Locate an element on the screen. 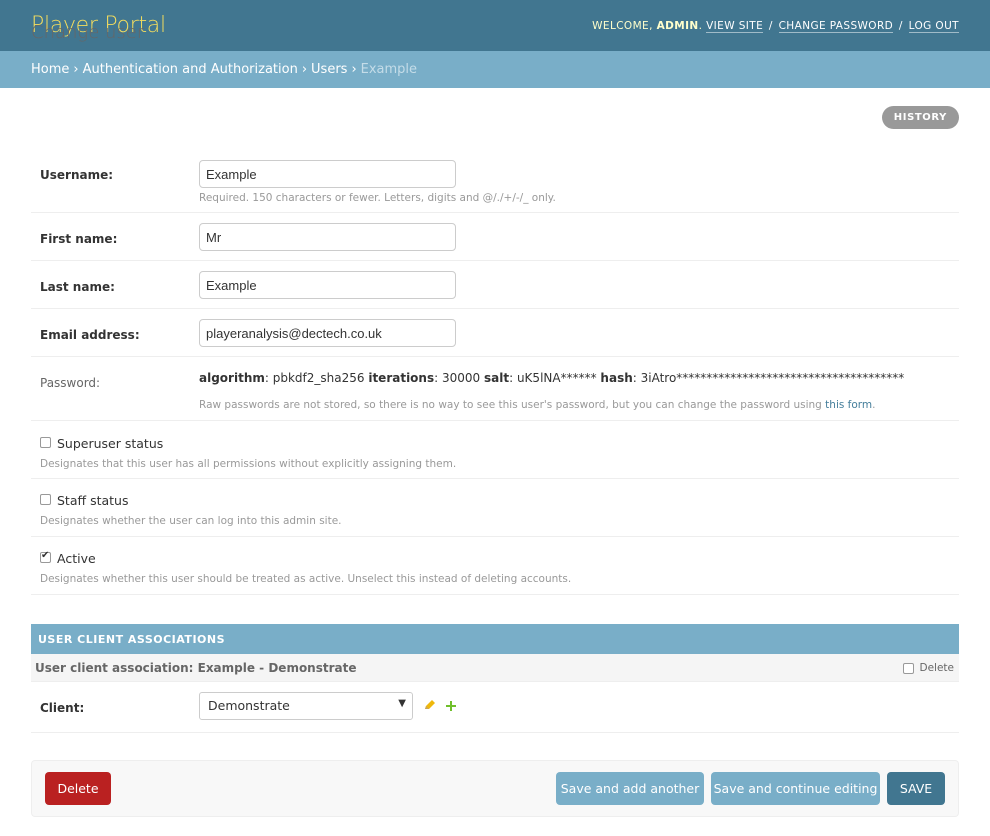 This screenshot has height=836, width=990. first-name-label: First name: is located at coordinates (79, 239).